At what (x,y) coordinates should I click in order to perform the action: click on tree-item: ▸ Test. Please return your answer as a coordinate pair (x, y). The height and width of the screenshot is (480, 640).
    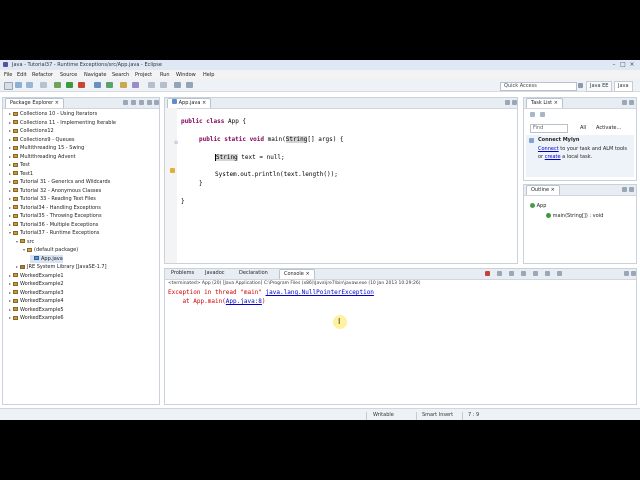
    Looking at the image, I should click on (19, 165).